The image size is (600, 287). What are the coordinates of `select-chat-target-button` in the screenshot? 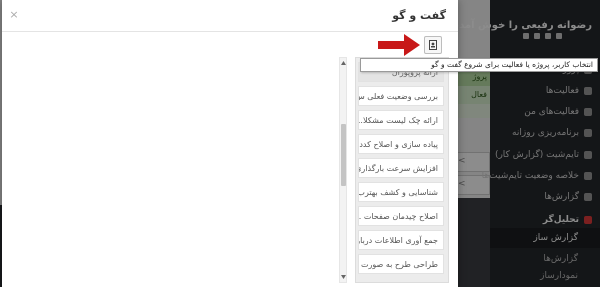 It's located at (433, 45).